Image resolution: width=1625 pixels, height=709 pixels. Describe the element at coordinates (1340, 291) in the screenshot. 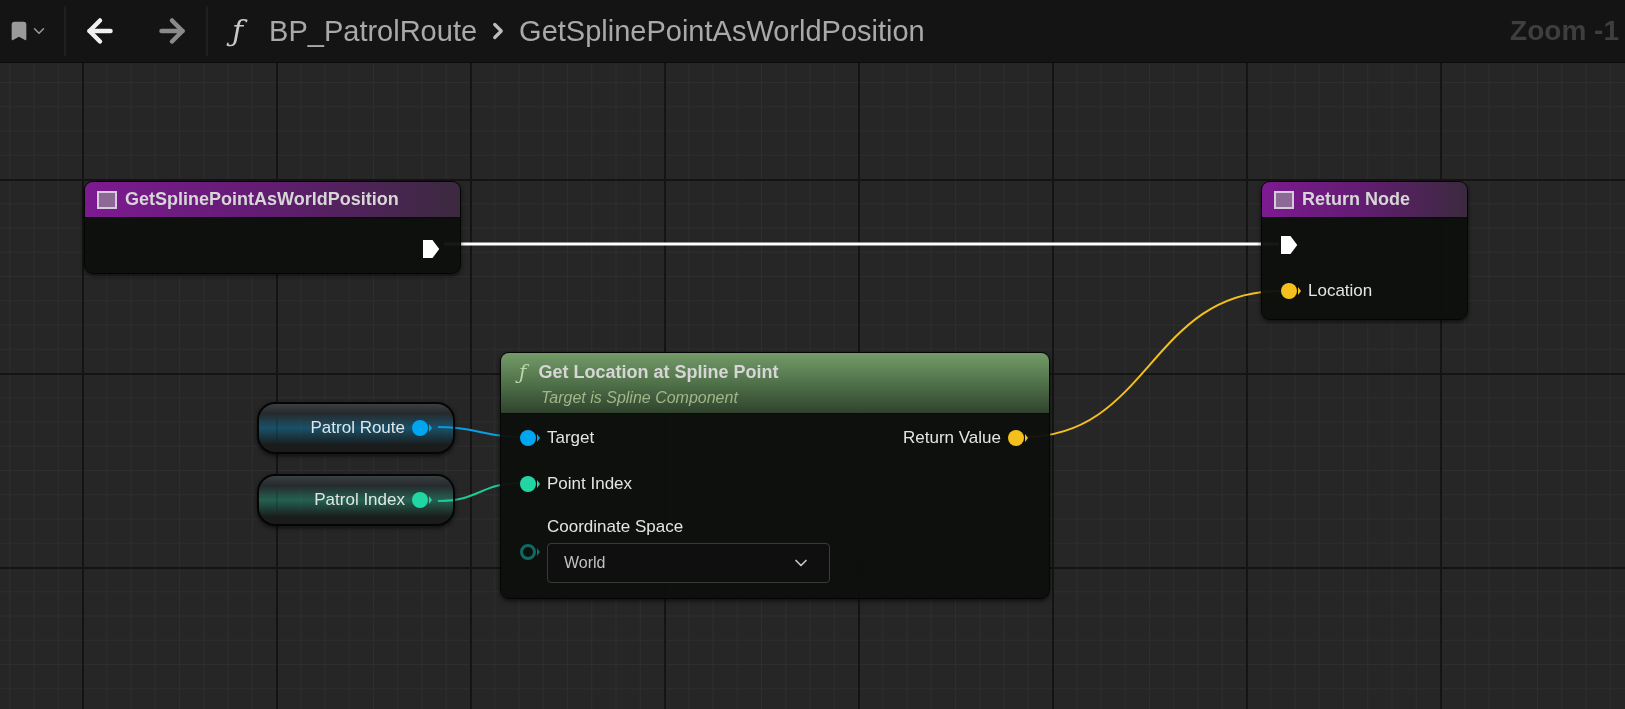

I see `pin-label: Location` at that location.